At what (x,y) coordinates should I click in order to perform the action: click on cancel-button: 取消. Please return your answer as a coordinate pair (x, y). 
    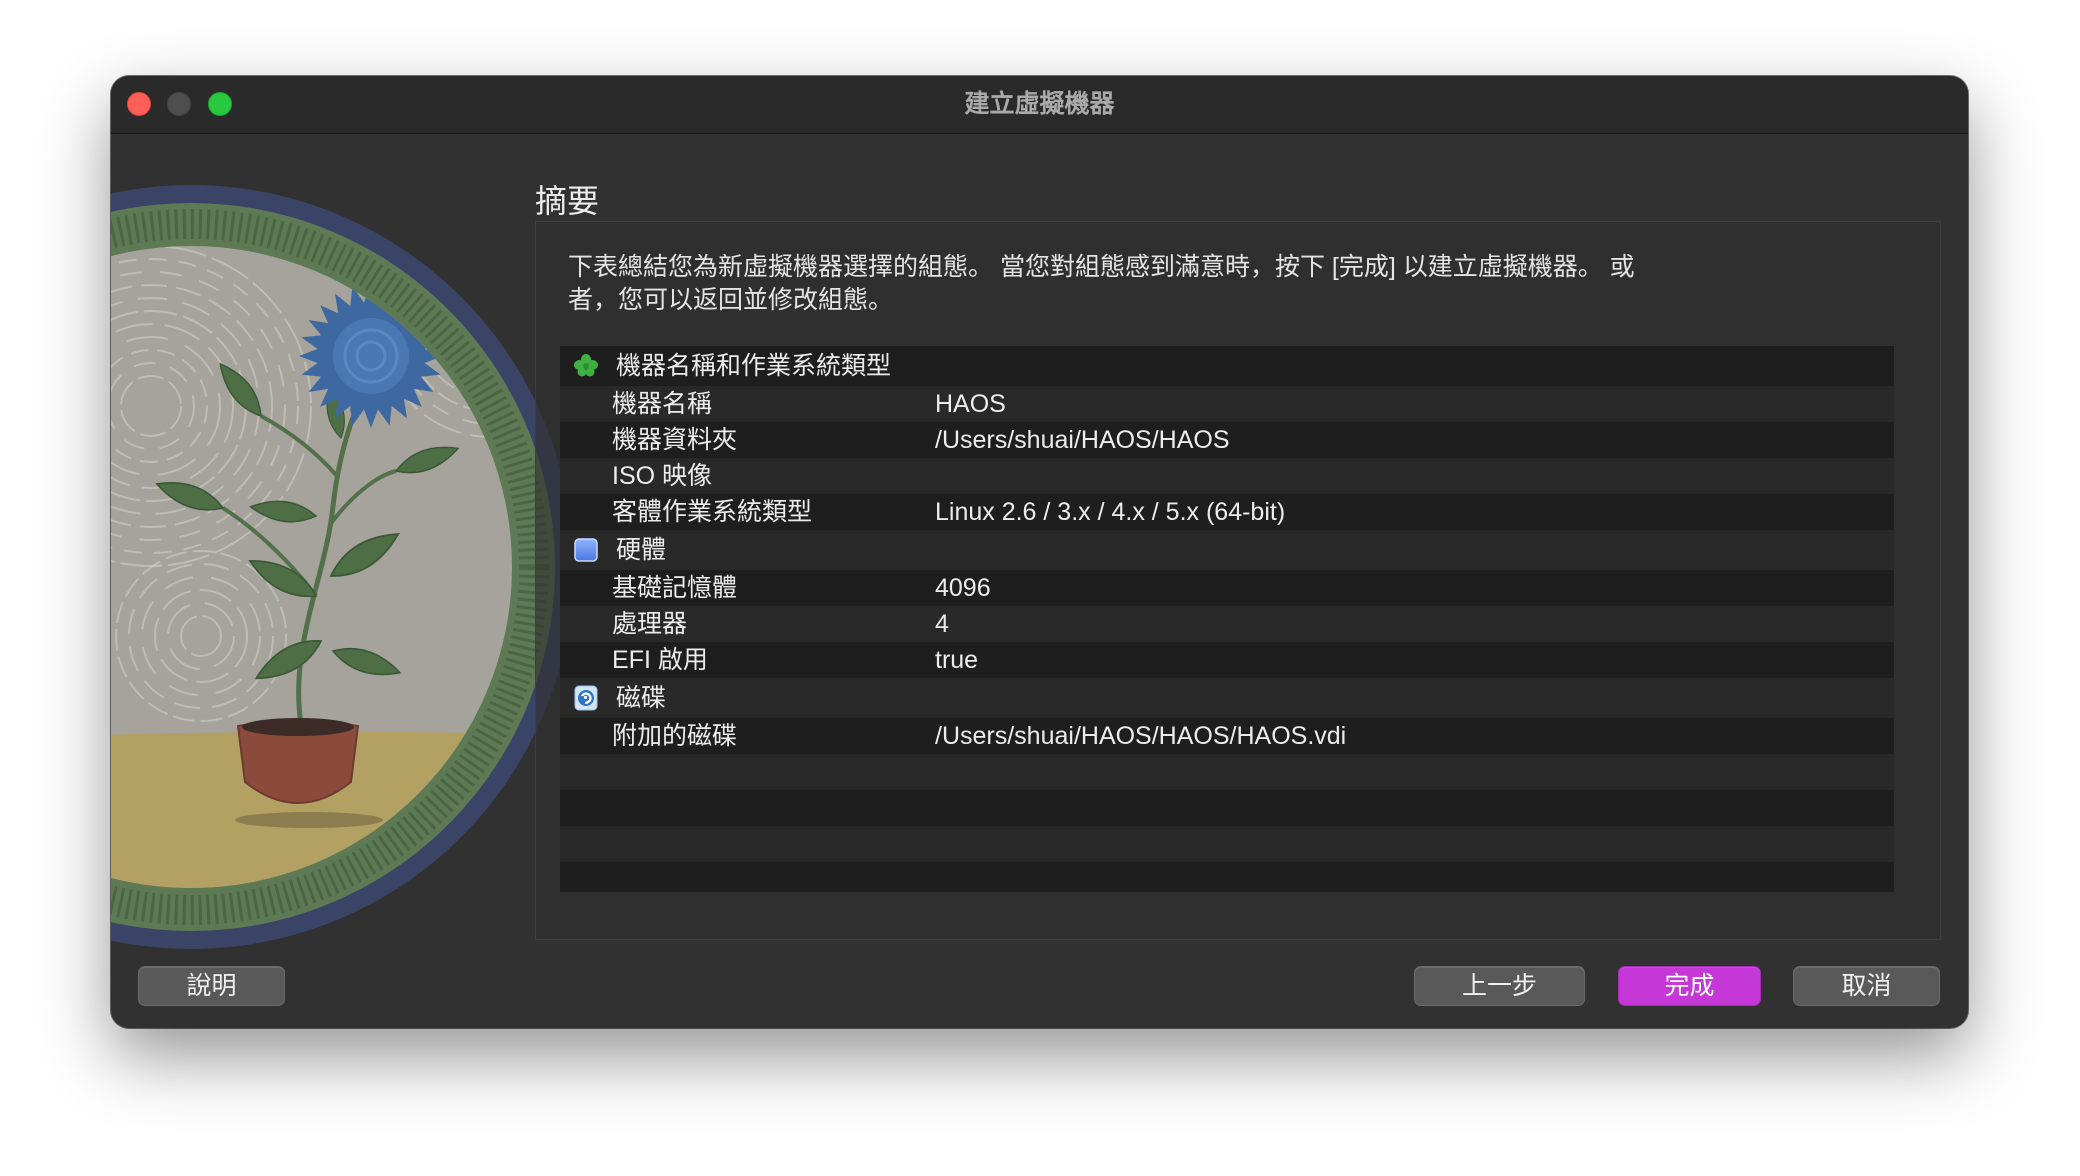
    Looking at the image, I should click on (1866, 986).